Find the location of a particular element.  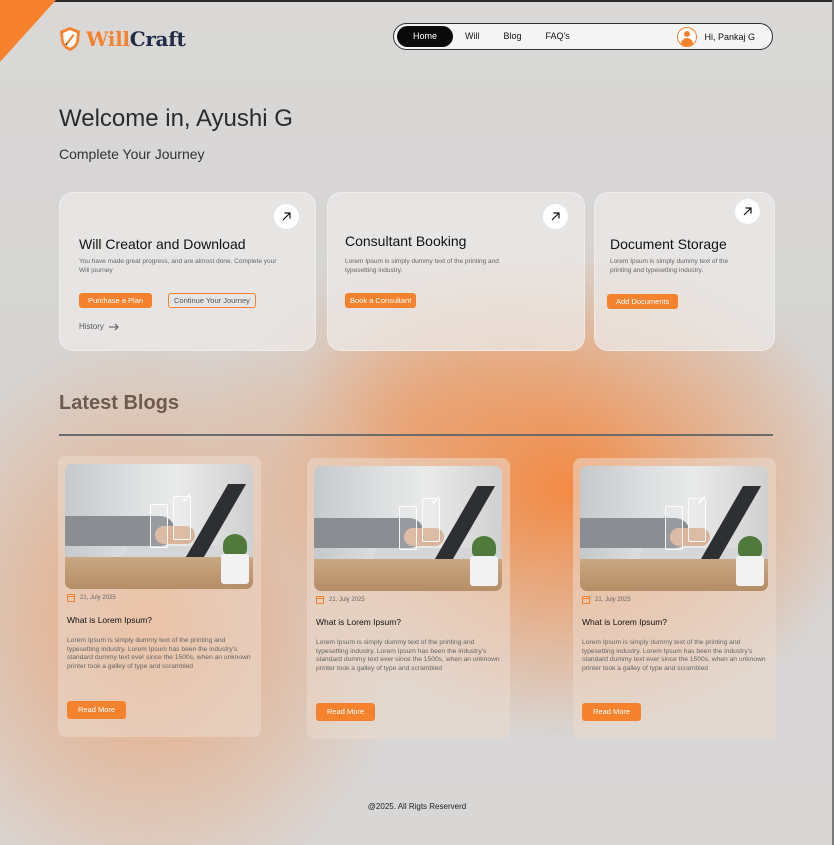

shield-logo-icon is located at coordinates (70, 39).